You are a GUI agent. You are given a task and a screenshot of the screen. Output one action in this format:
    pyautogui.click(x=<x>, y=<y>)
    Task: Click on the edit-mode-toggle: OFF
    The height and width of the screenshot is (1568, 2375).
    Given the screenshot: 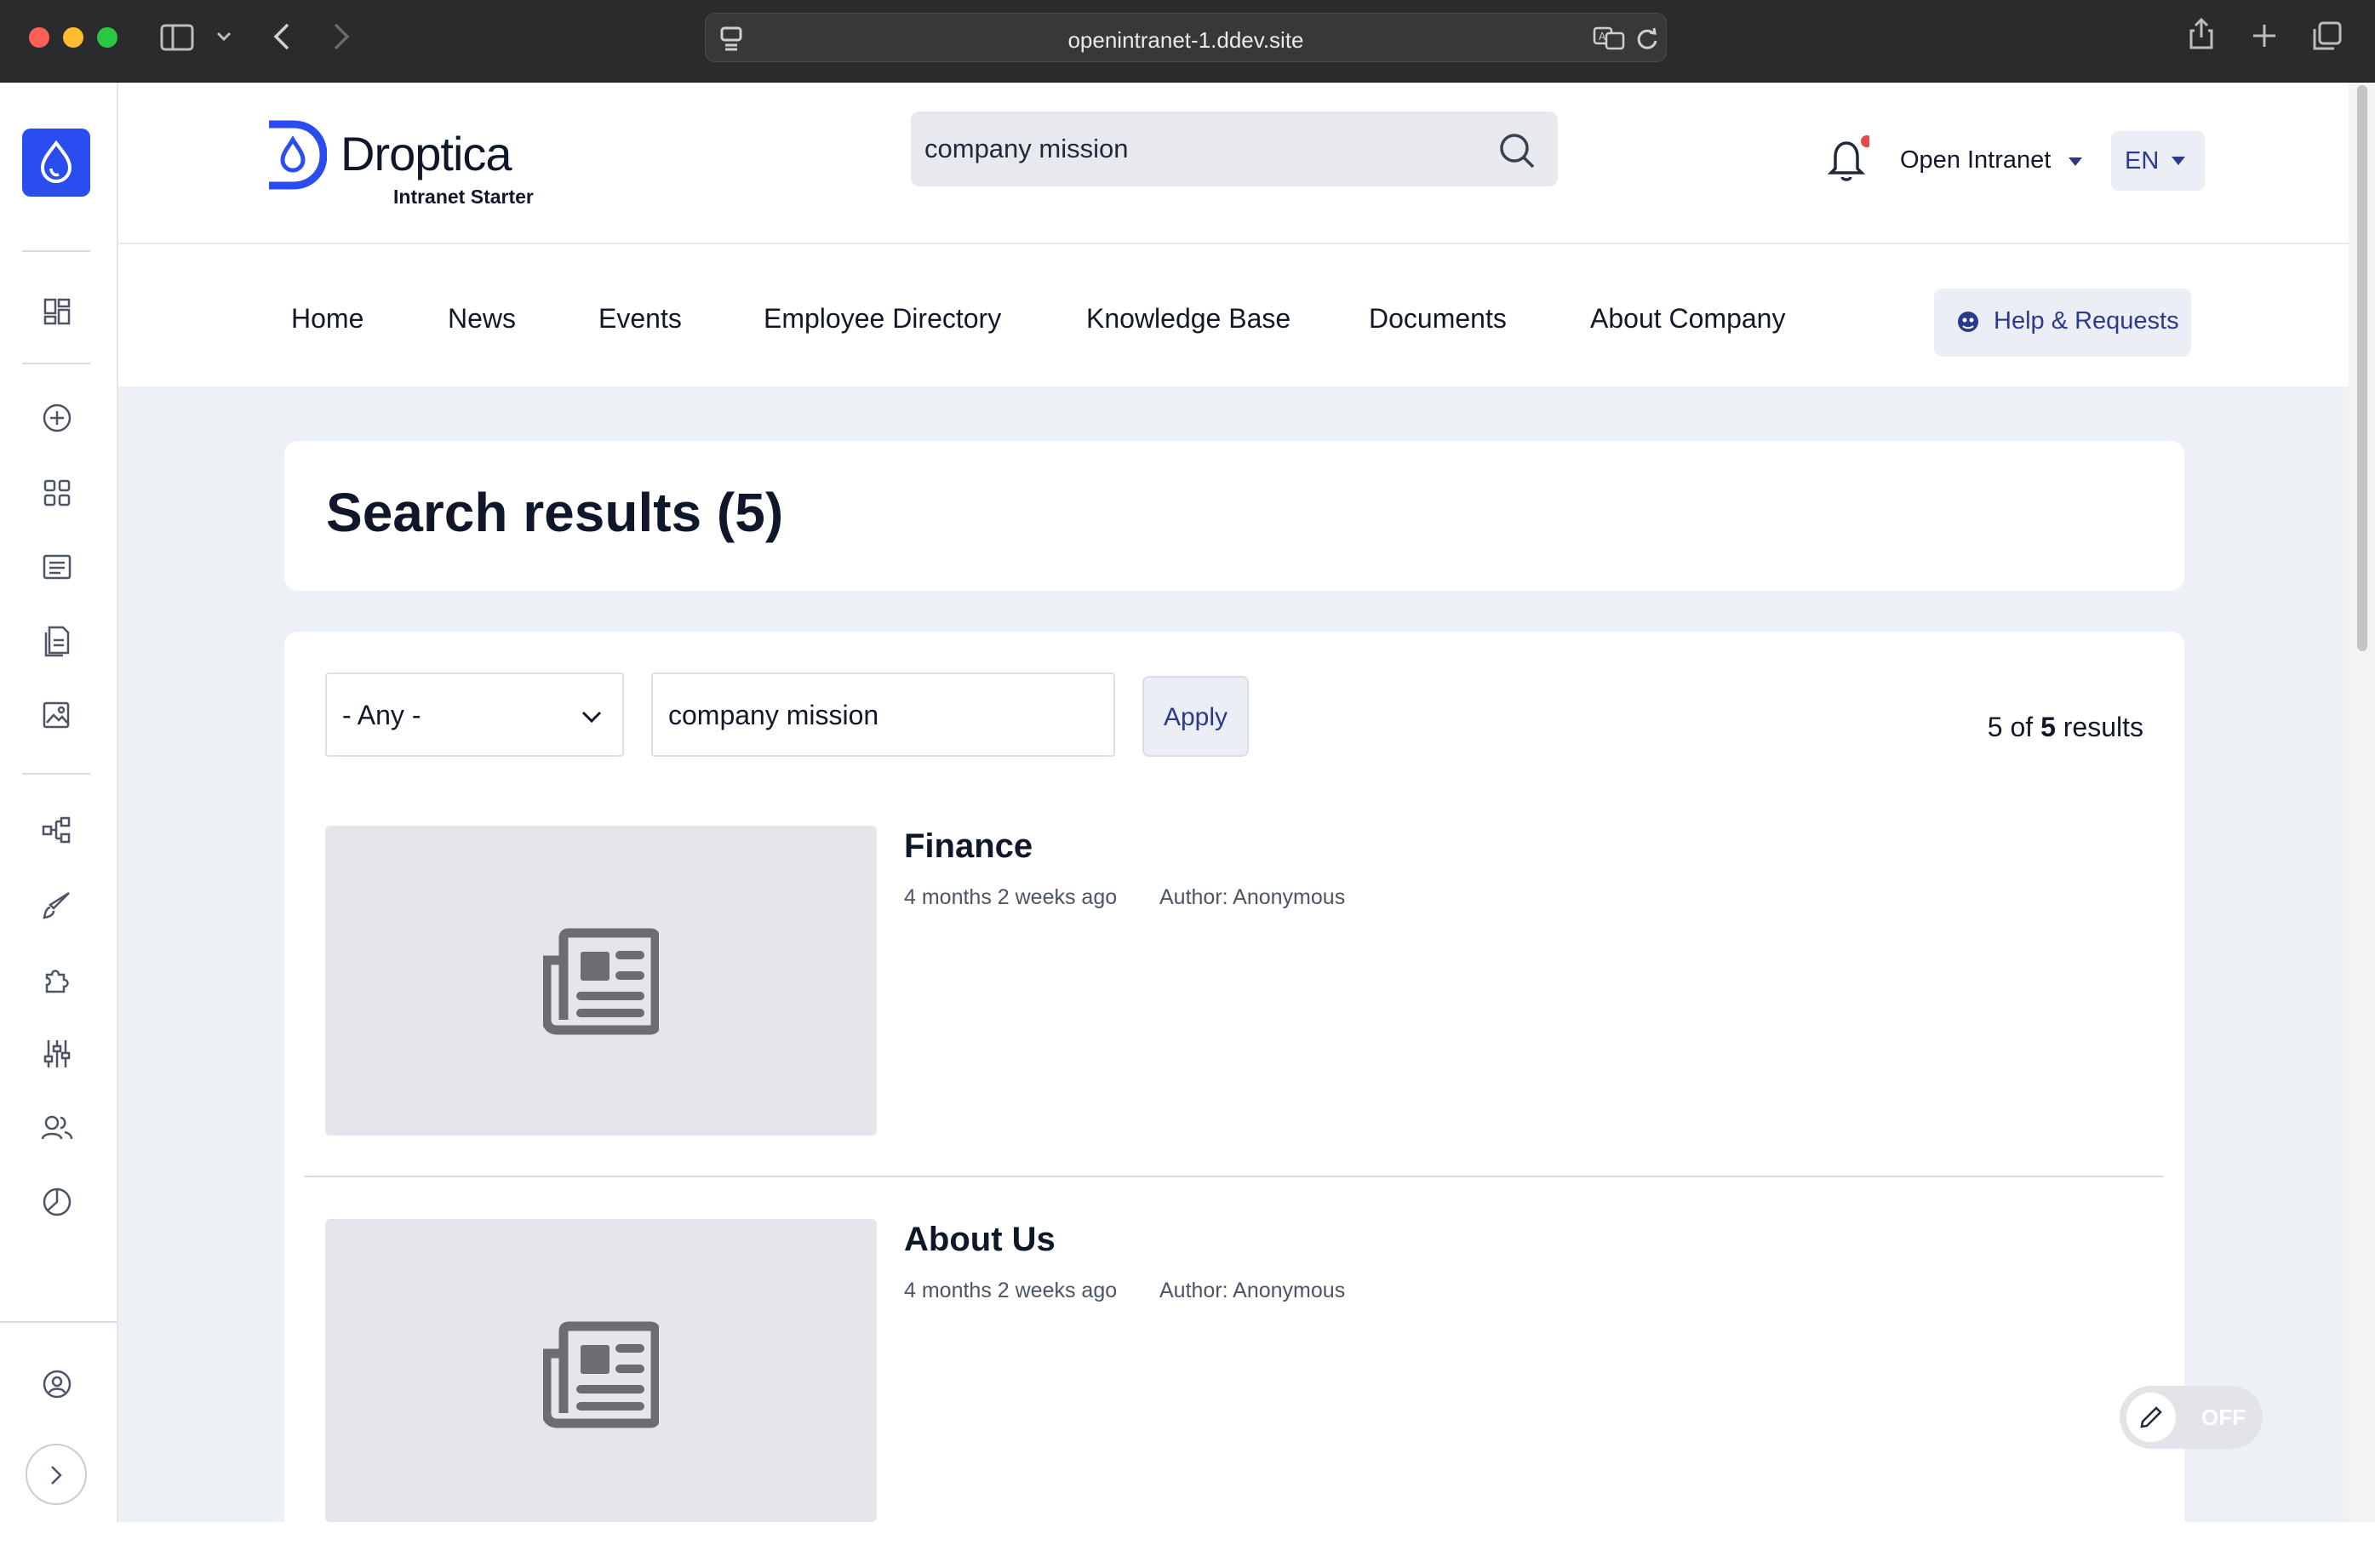 What is the action you would take?
    pyautogui.click(x=2191, y=1417)
    